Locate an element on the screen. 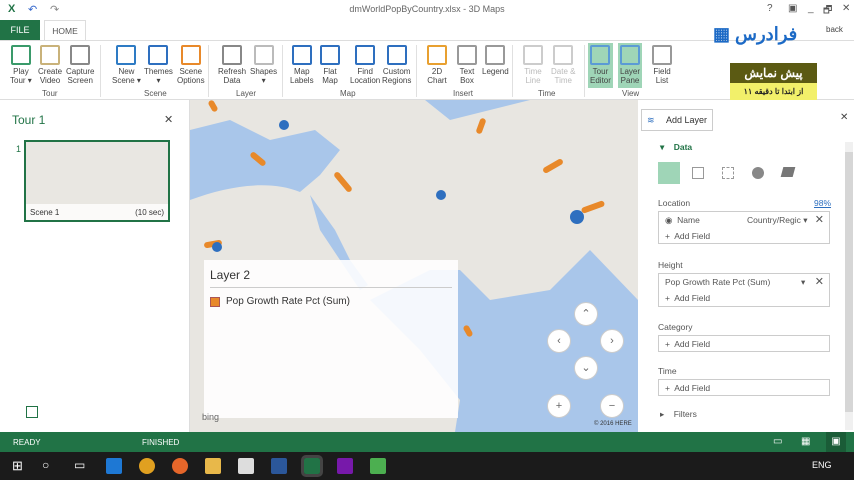  help-button: ? is located at coordinates (770, 8).